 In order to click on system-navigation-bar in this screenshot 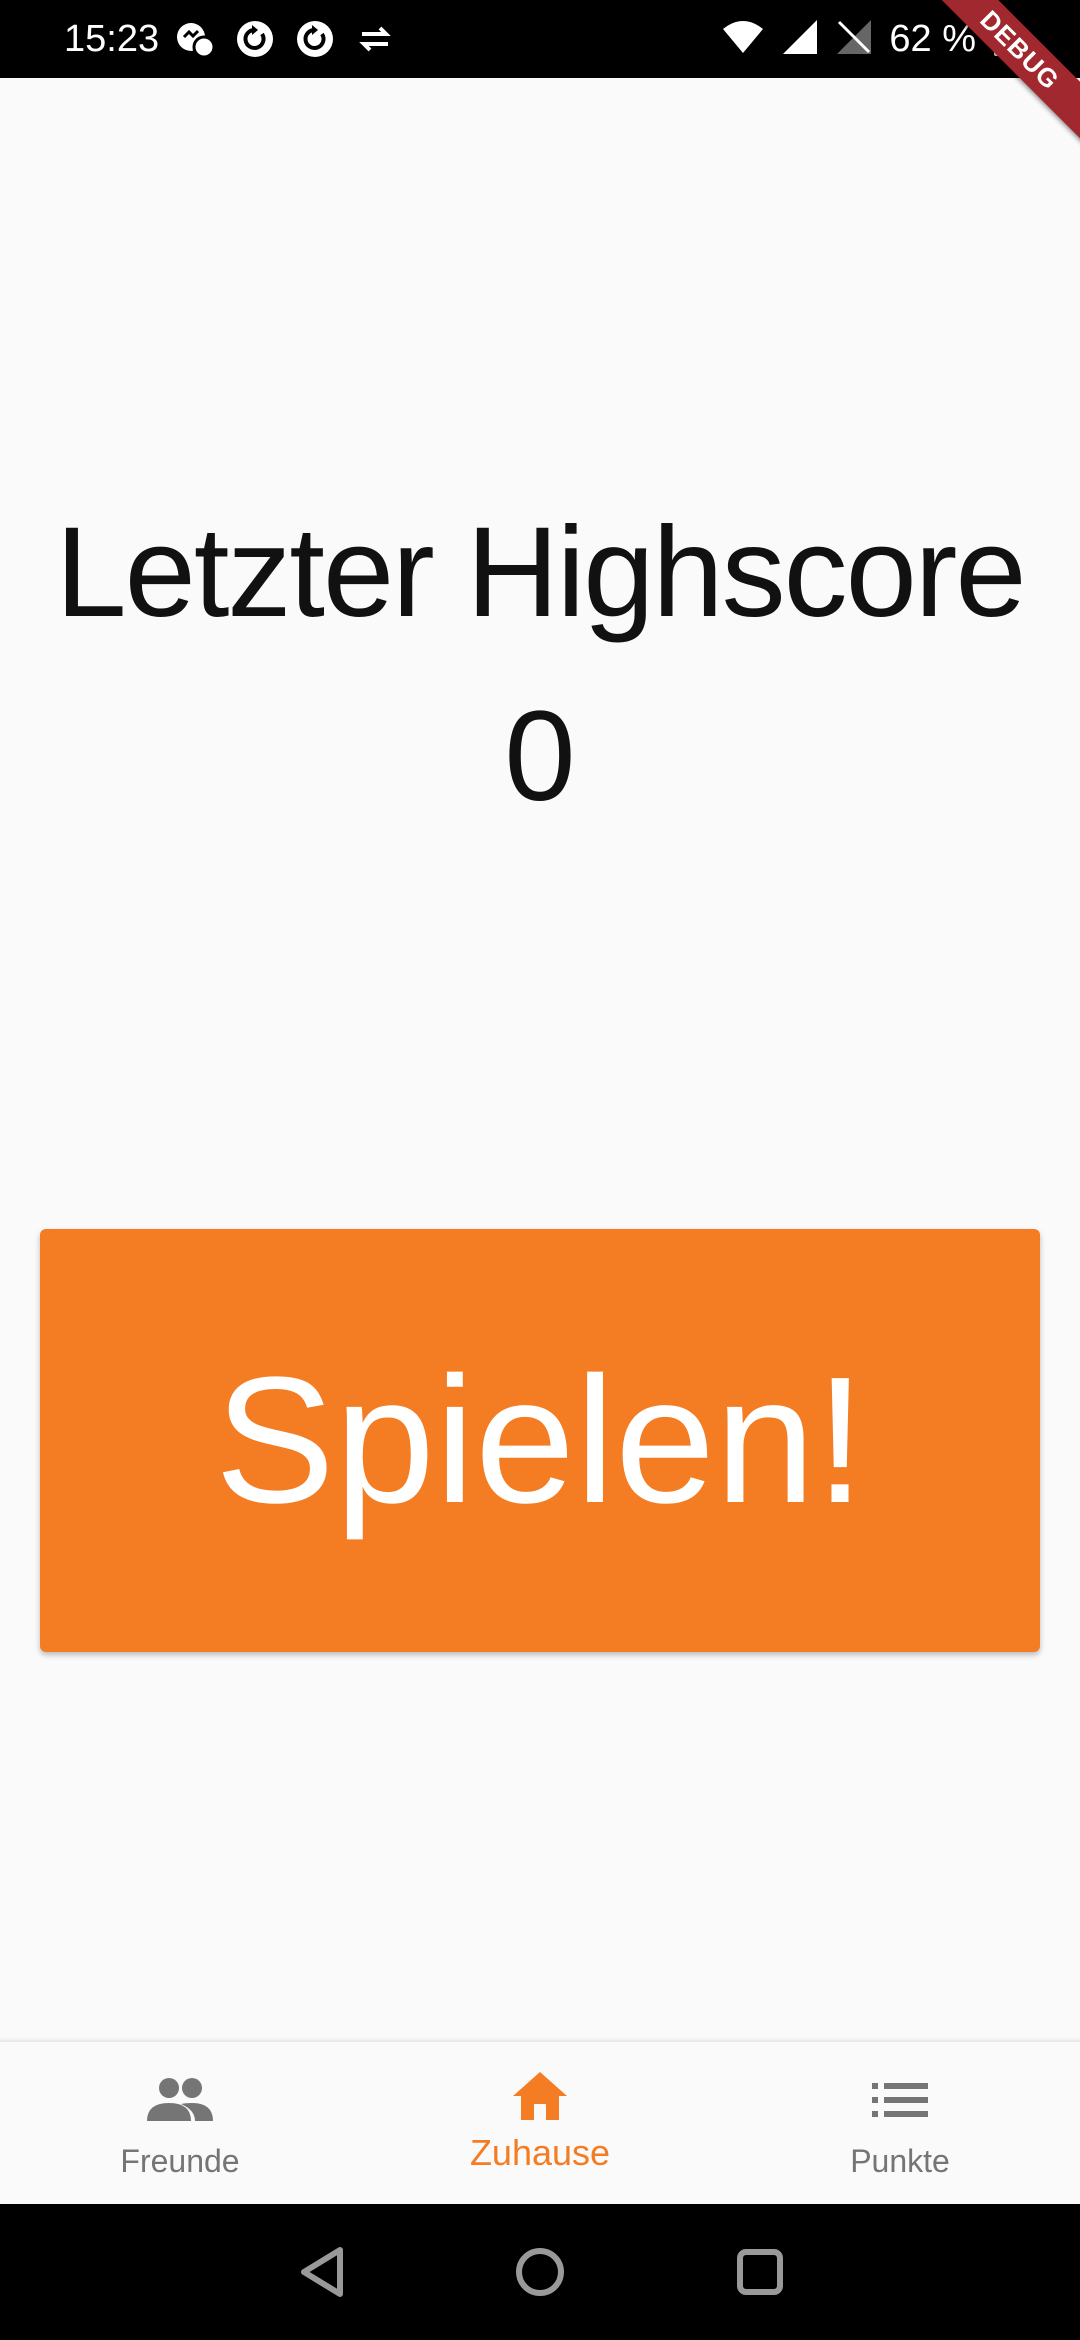, I will do `click(540, 2272)`.